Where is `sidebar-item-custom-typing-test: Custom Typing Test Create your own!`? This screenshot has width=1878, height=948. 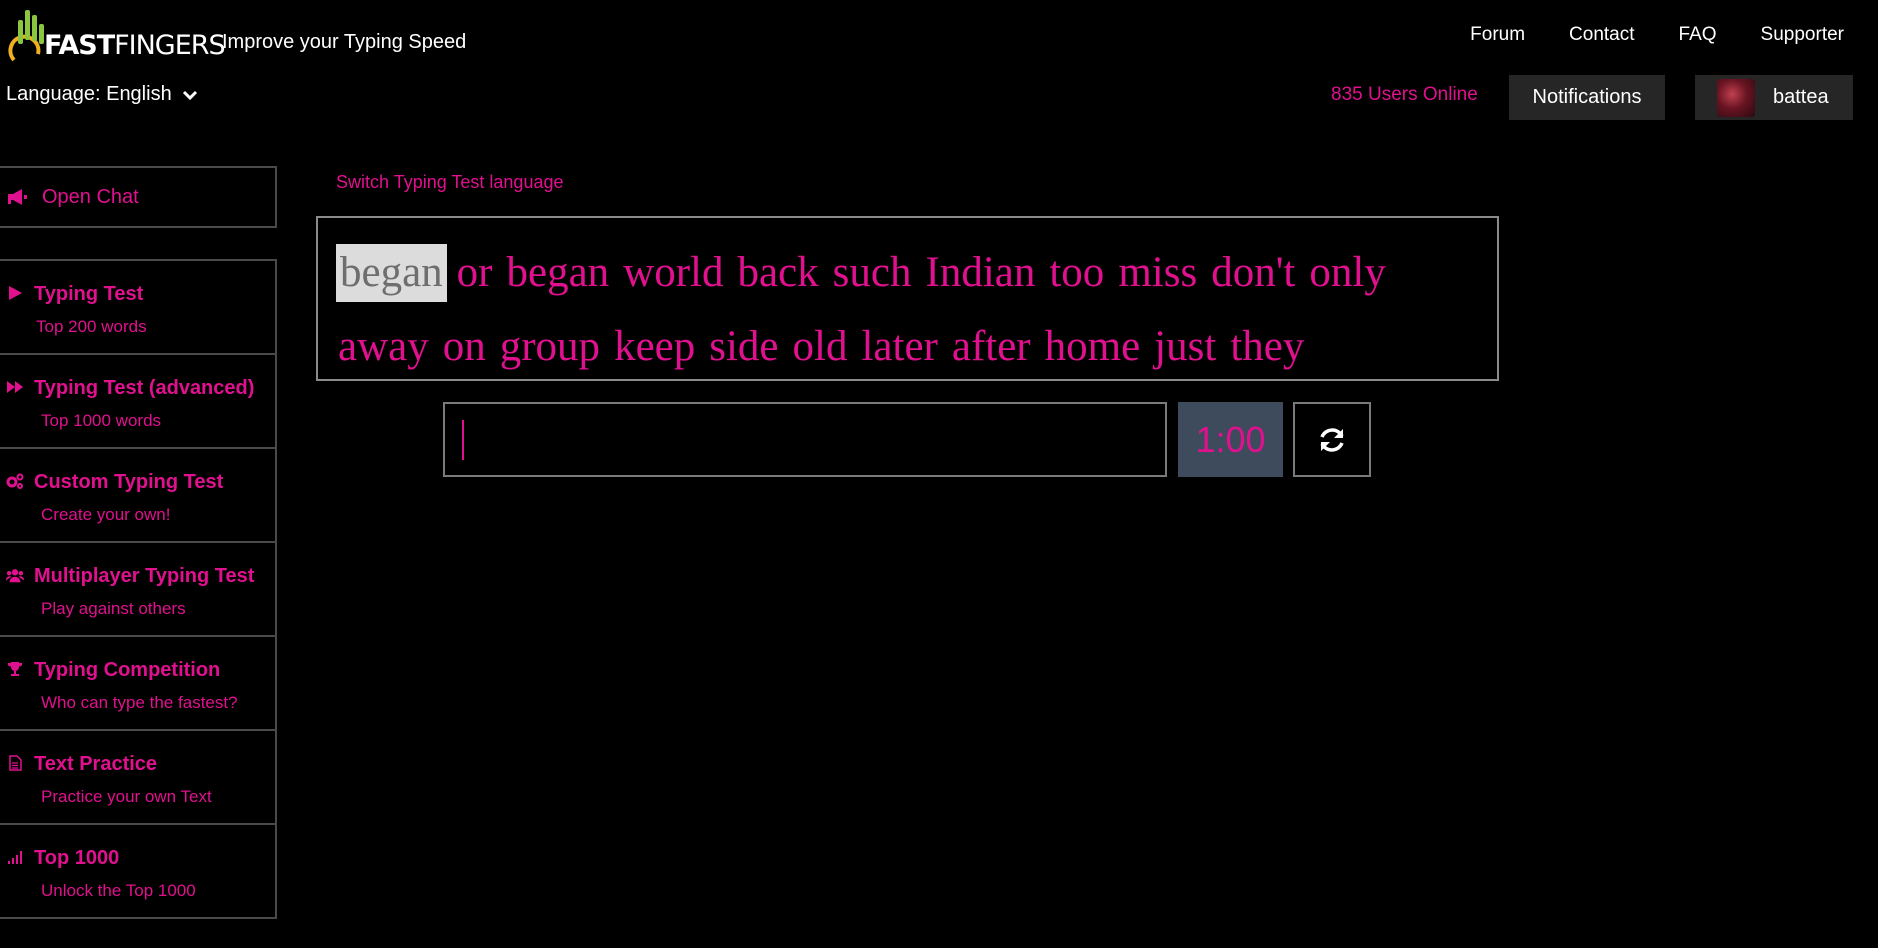
sidebar-item-custom-typing-test: Custom Typing Test Create your own! is located at coordinates (137, 496).